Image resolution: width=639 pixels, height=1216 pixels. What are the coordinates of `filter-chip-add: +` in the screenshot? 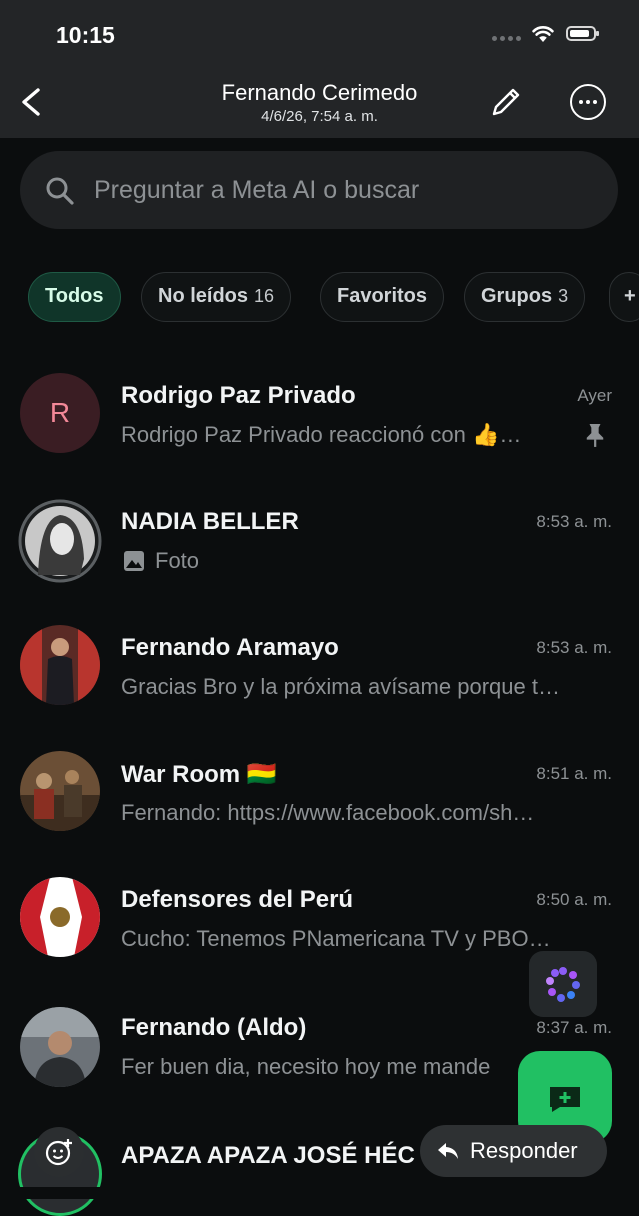 It's located at (624, 297).